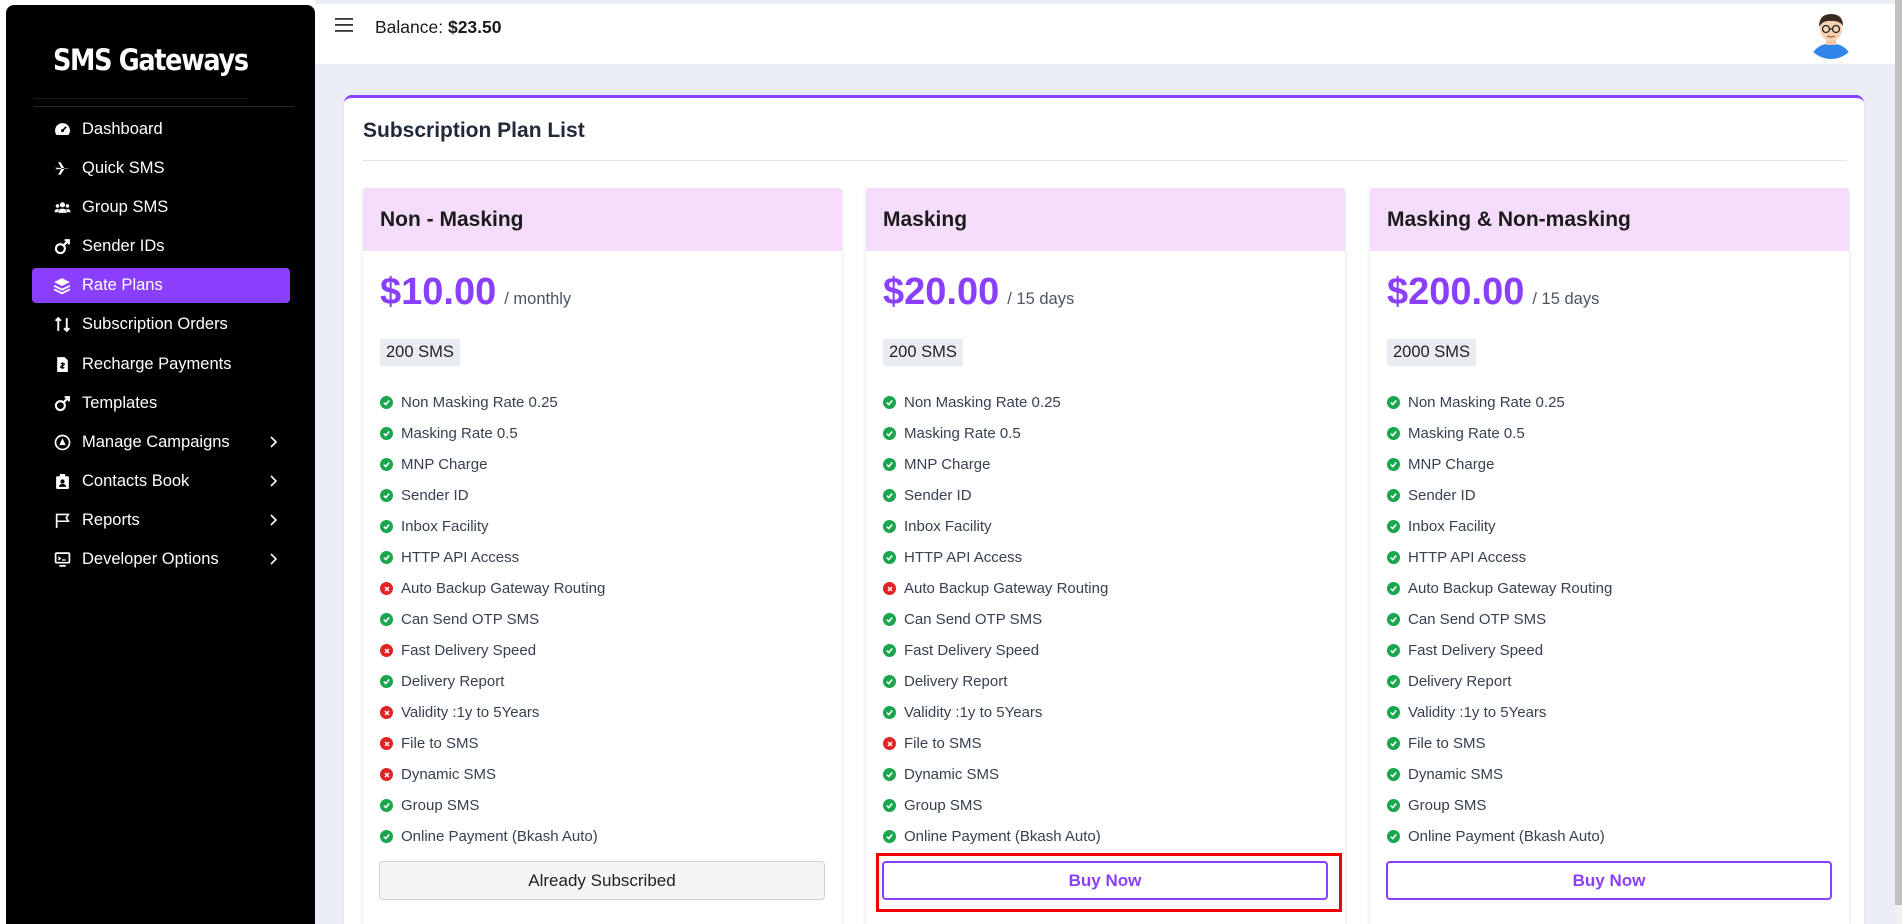 This screenshot has width=1902, height=924. I want to click on brand-logo: SMS Gateways, so click(151, 60).